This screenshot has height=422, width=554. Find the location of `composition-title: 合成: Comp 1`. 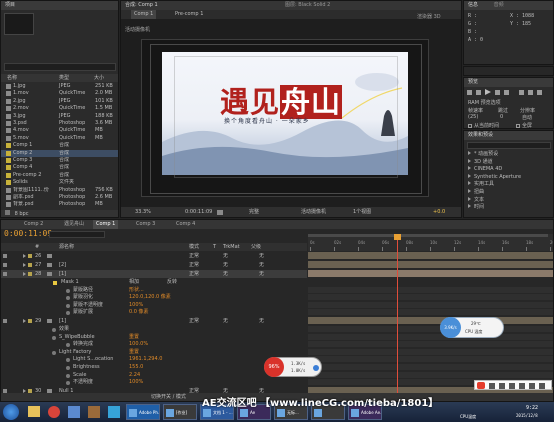

composition-title: 合成: Comp 1 is located at coordinates (141, 5).